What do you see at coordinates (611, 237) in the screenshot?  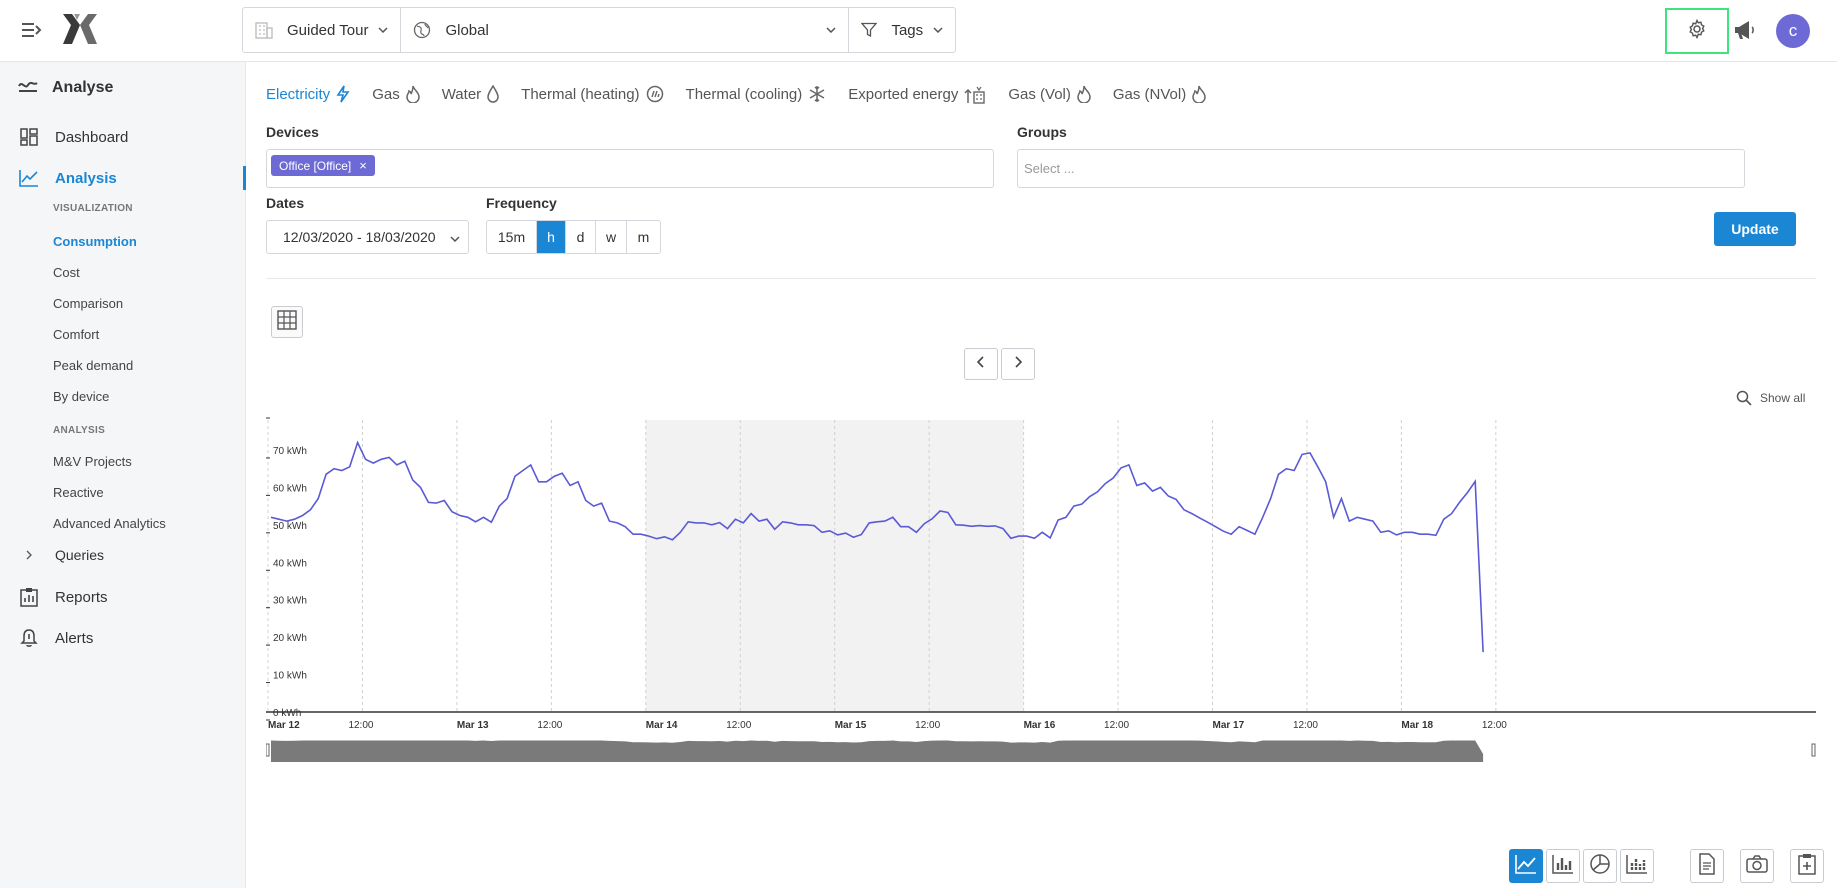 I see `frequency-w: w` at bounding box center [611, 237].